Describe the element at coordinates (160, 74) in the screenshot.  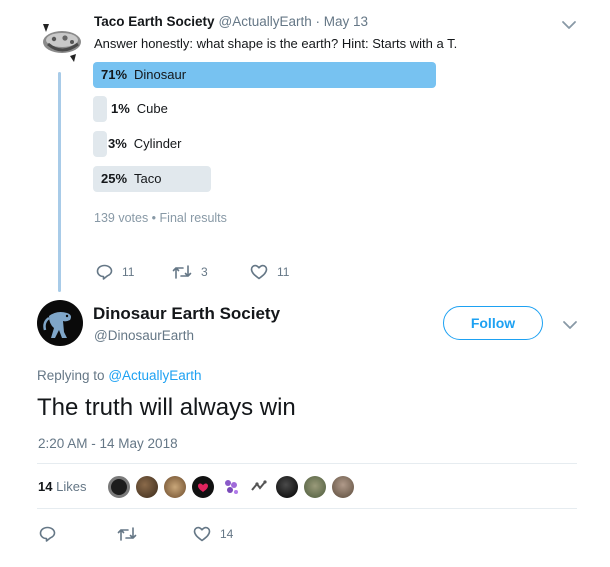
I see `poll-option-label: Dinosaur` at that location.